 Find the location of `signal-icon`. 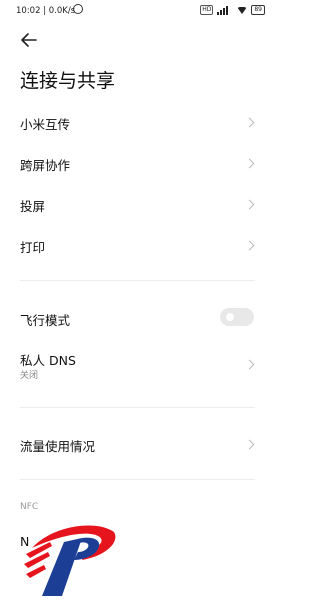

signal-icon is located at coordinates (225, 10).